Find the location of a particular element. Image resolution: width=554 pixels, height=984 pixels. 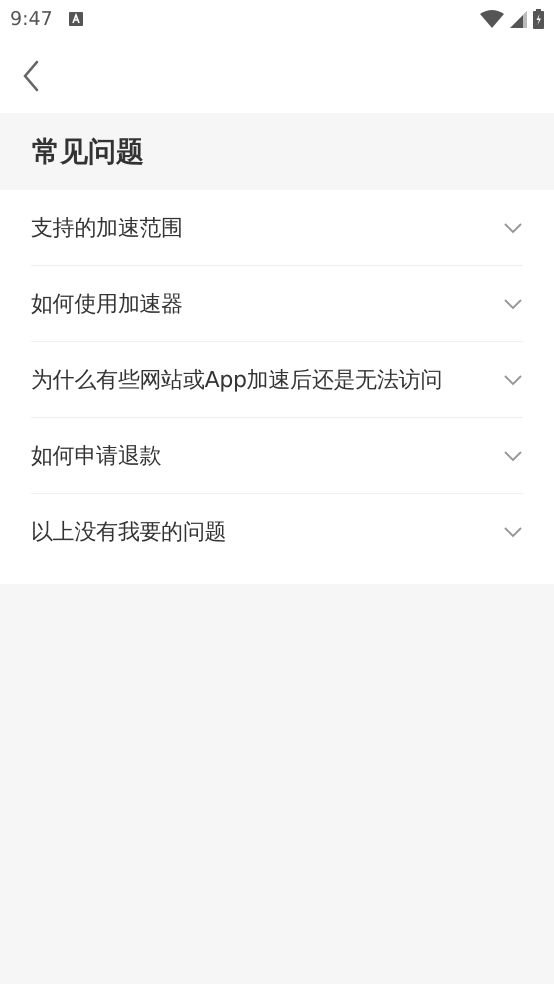

faq-question: 为什么有些网站或App加速后还是无法访问 is located at coordinates (267, 379).